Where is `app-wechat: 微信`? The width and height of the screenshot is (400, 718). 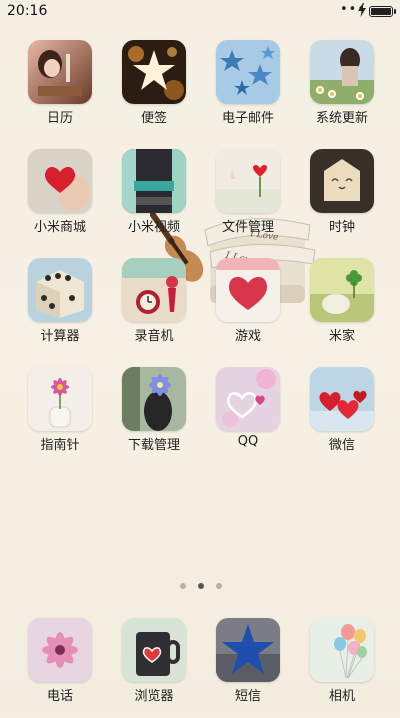
app-wechat: 微信 is located at coordinates (342, 417).